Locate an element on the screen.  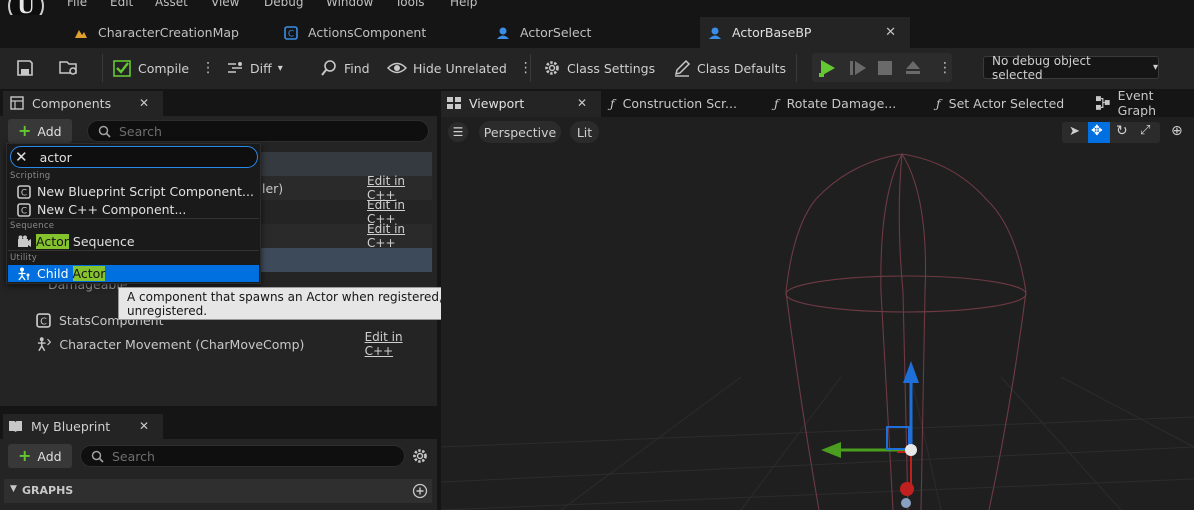
rotate-tool-icon: ↻ is located at coordinates (1122, 131).